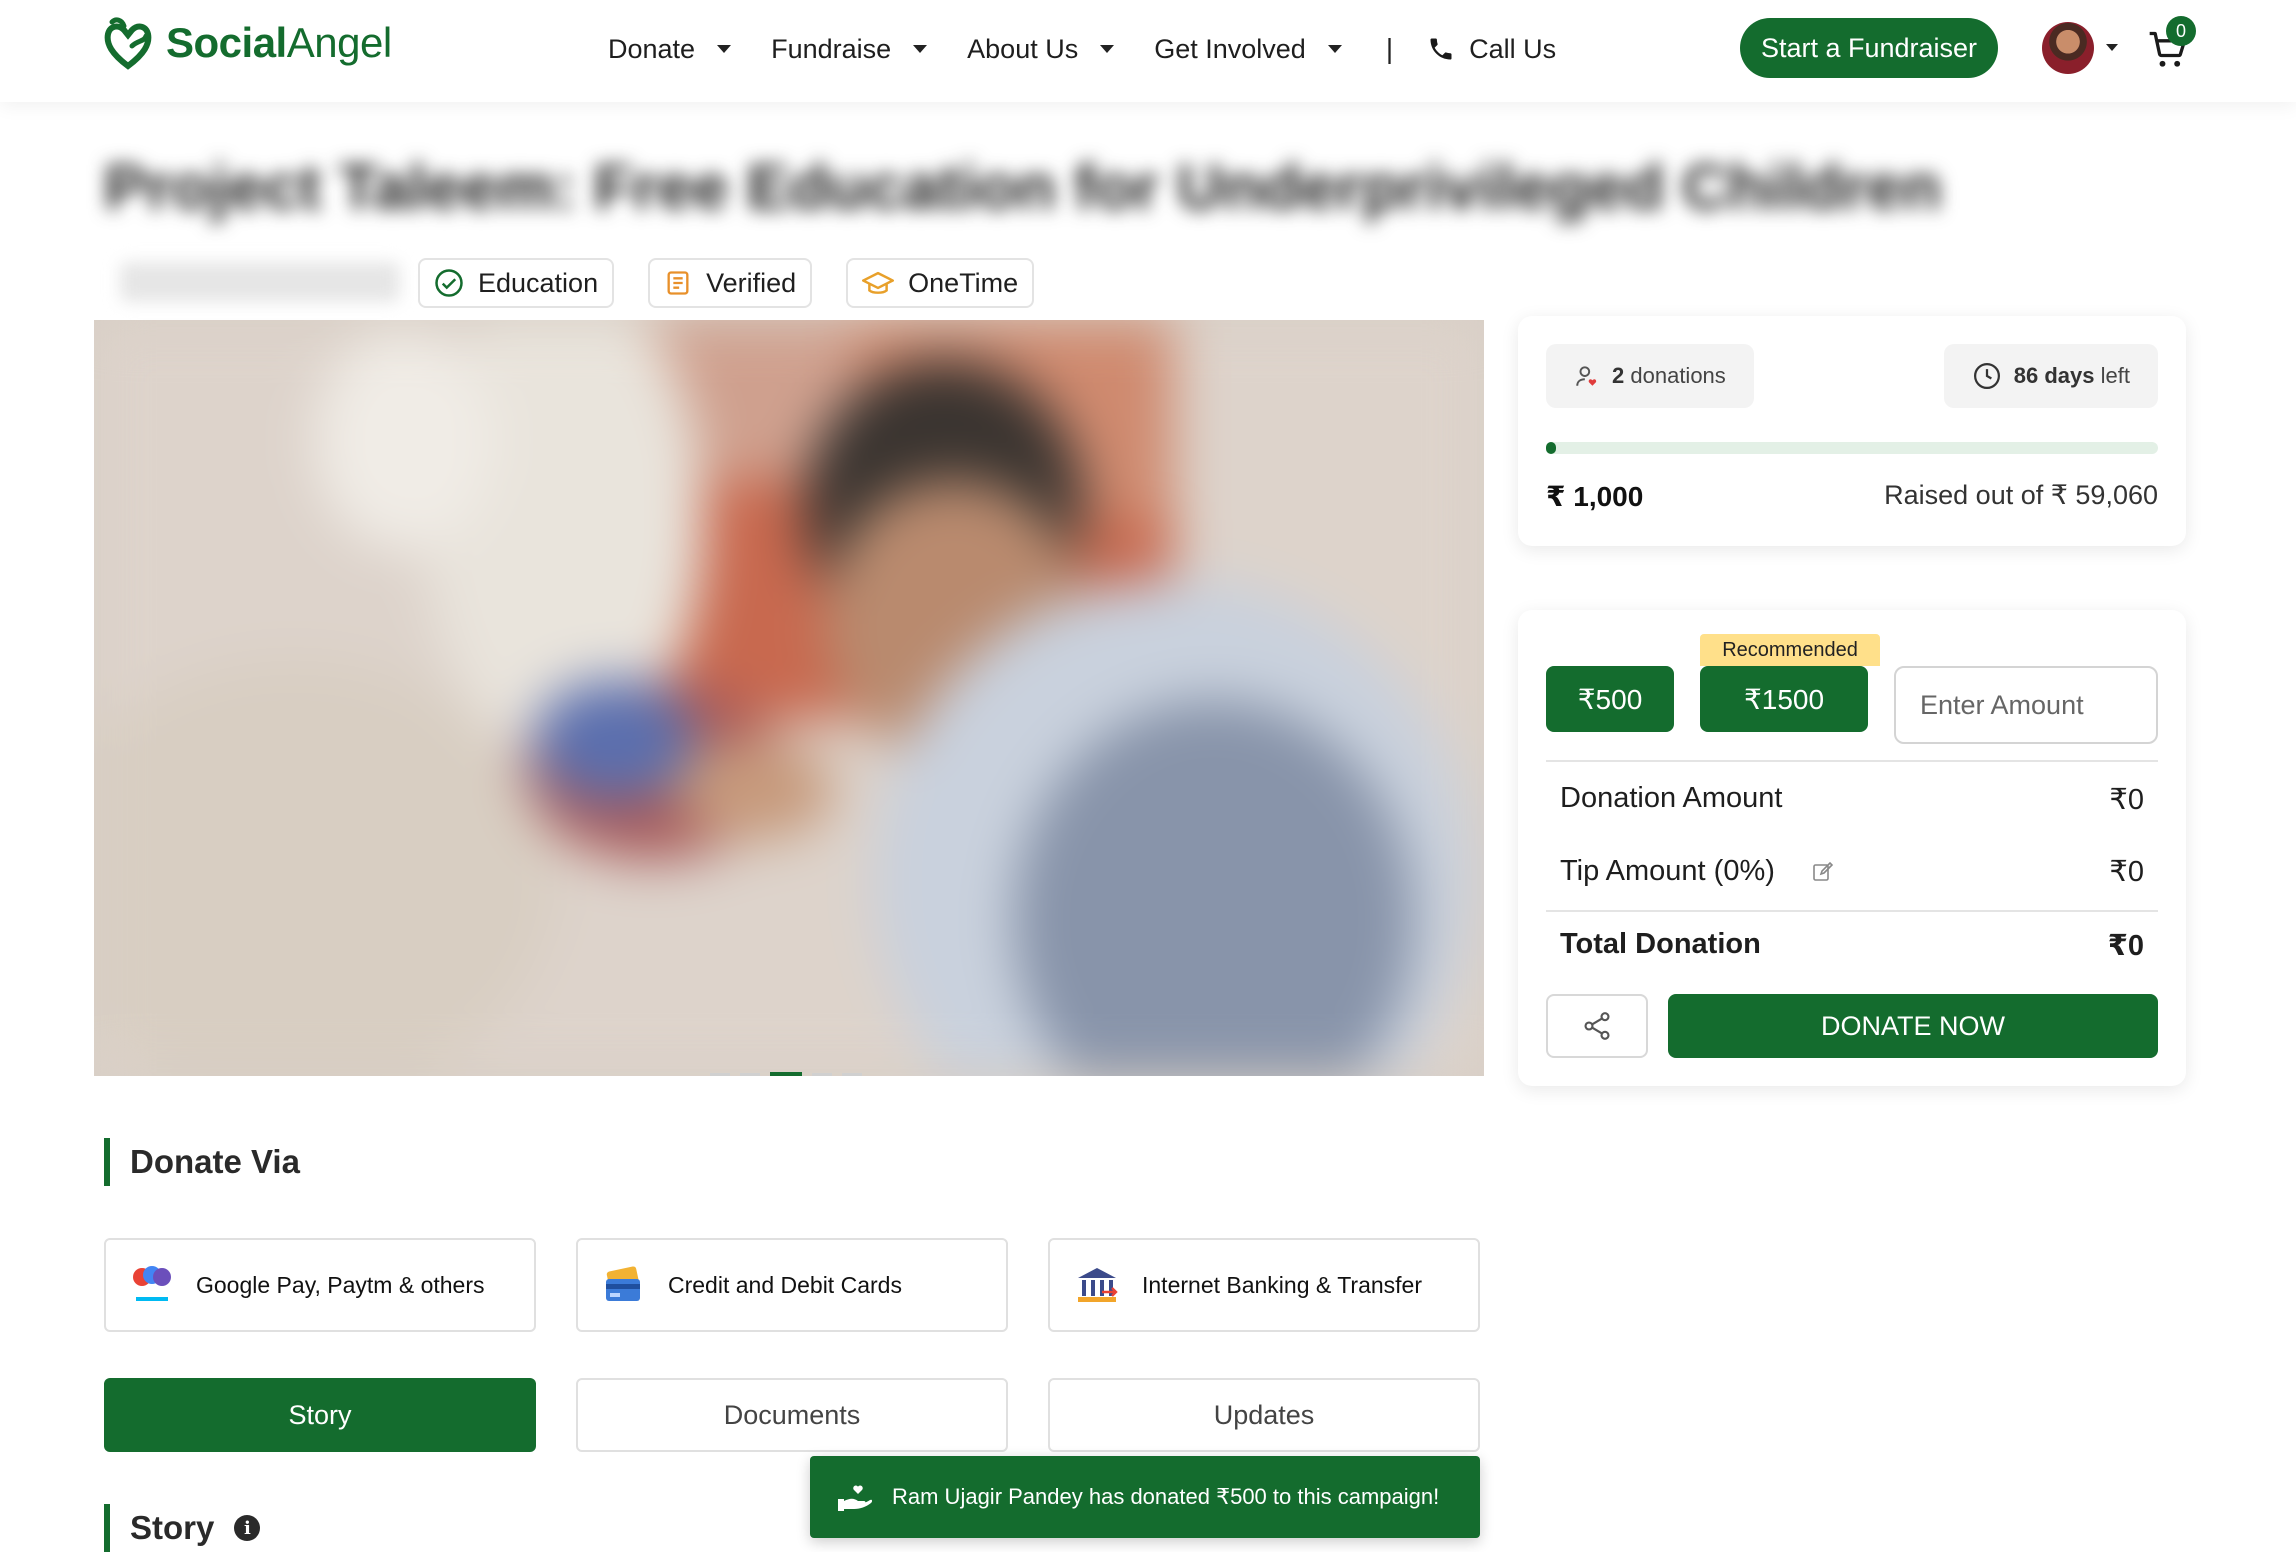  Describe the element at coordinates (516, 283) in the screenshot. I see `tag-education: Education` at that location.